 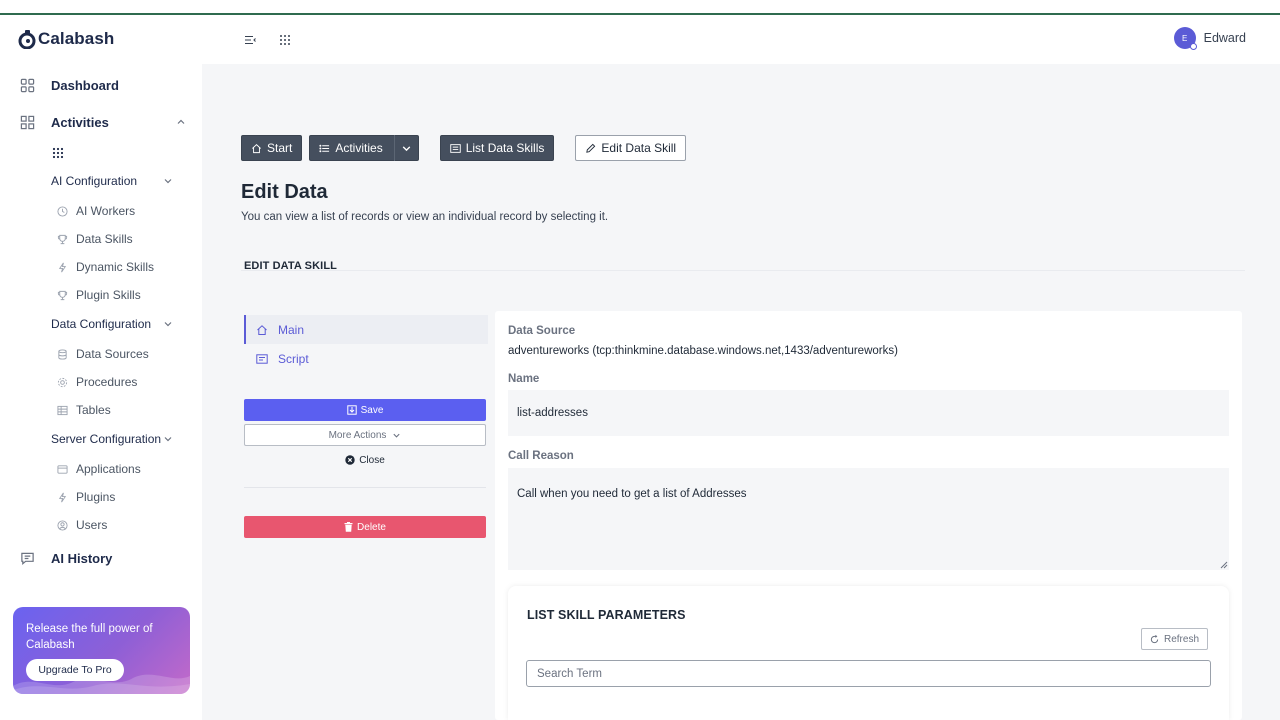 I want to click on window-icon, so click(x=62, y=469).